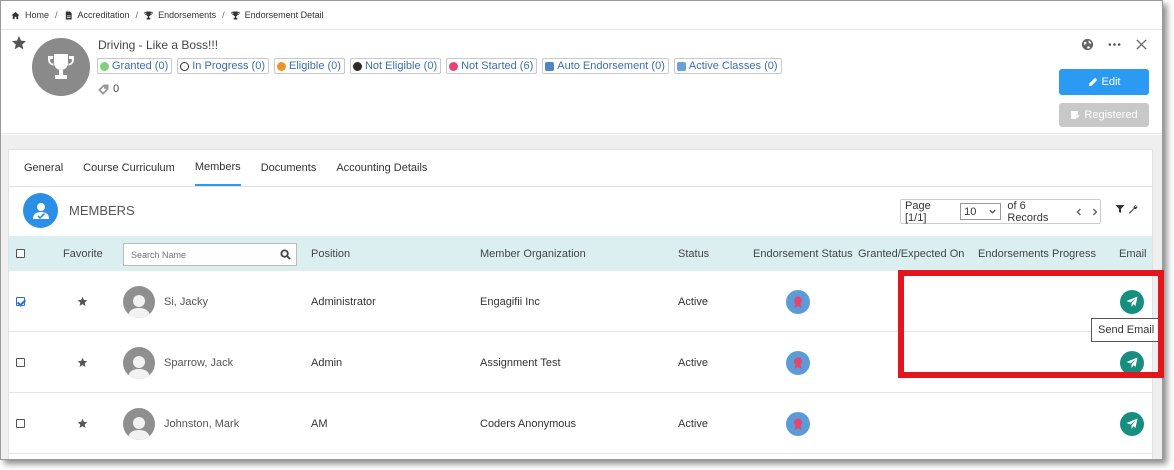  Describe the element at coordinates (395, 66) in the screenshot. I see `chip-not-eligible: Not Eligible (0)` at that location.